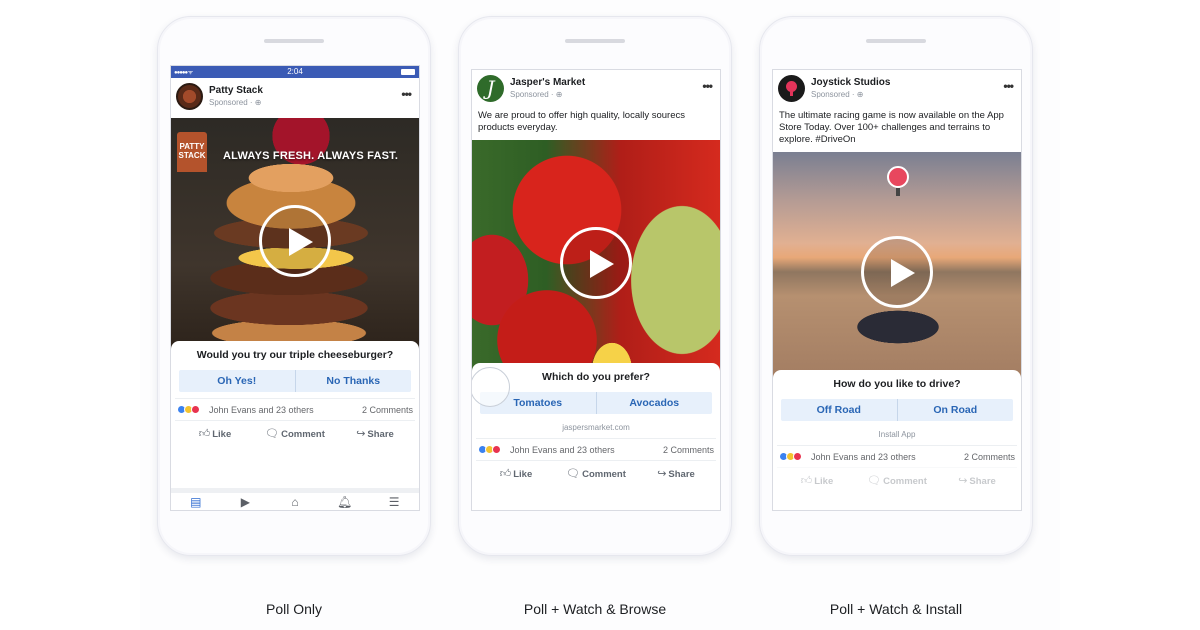 The width and height of the screenshot is (1200, 630). Describe the element at coordinates (196, 501) in the screenshot. I see `news-feed-icon: ▤` at that location.